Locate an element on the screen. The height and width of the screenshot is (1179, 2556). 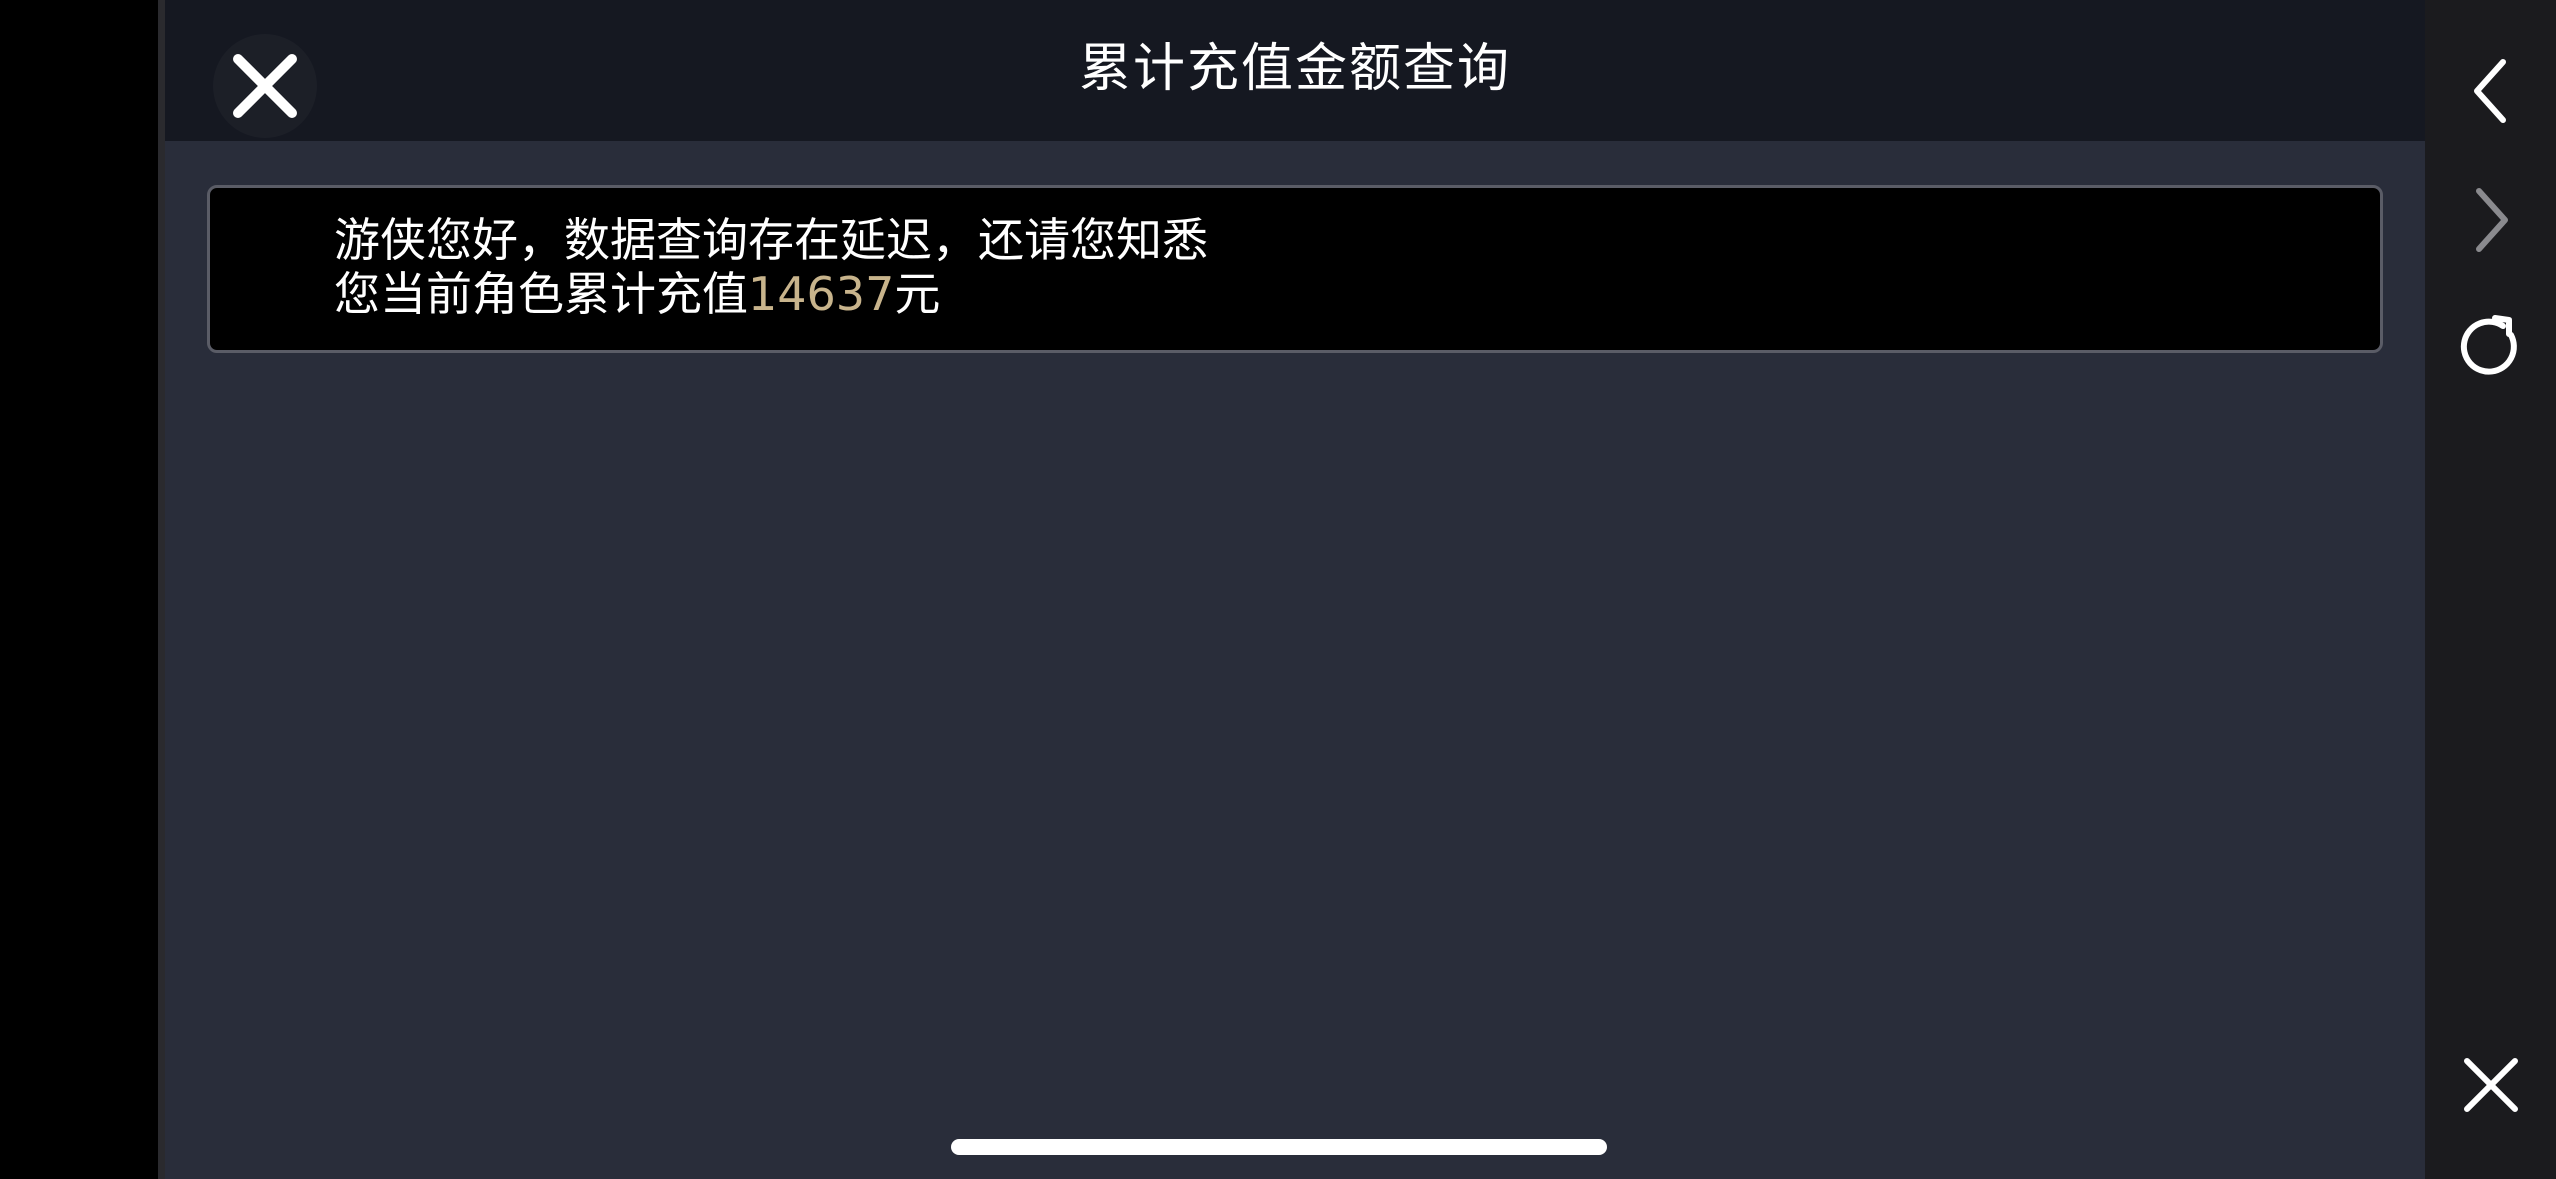
close-icon is located at coordinates (2490, 1085).